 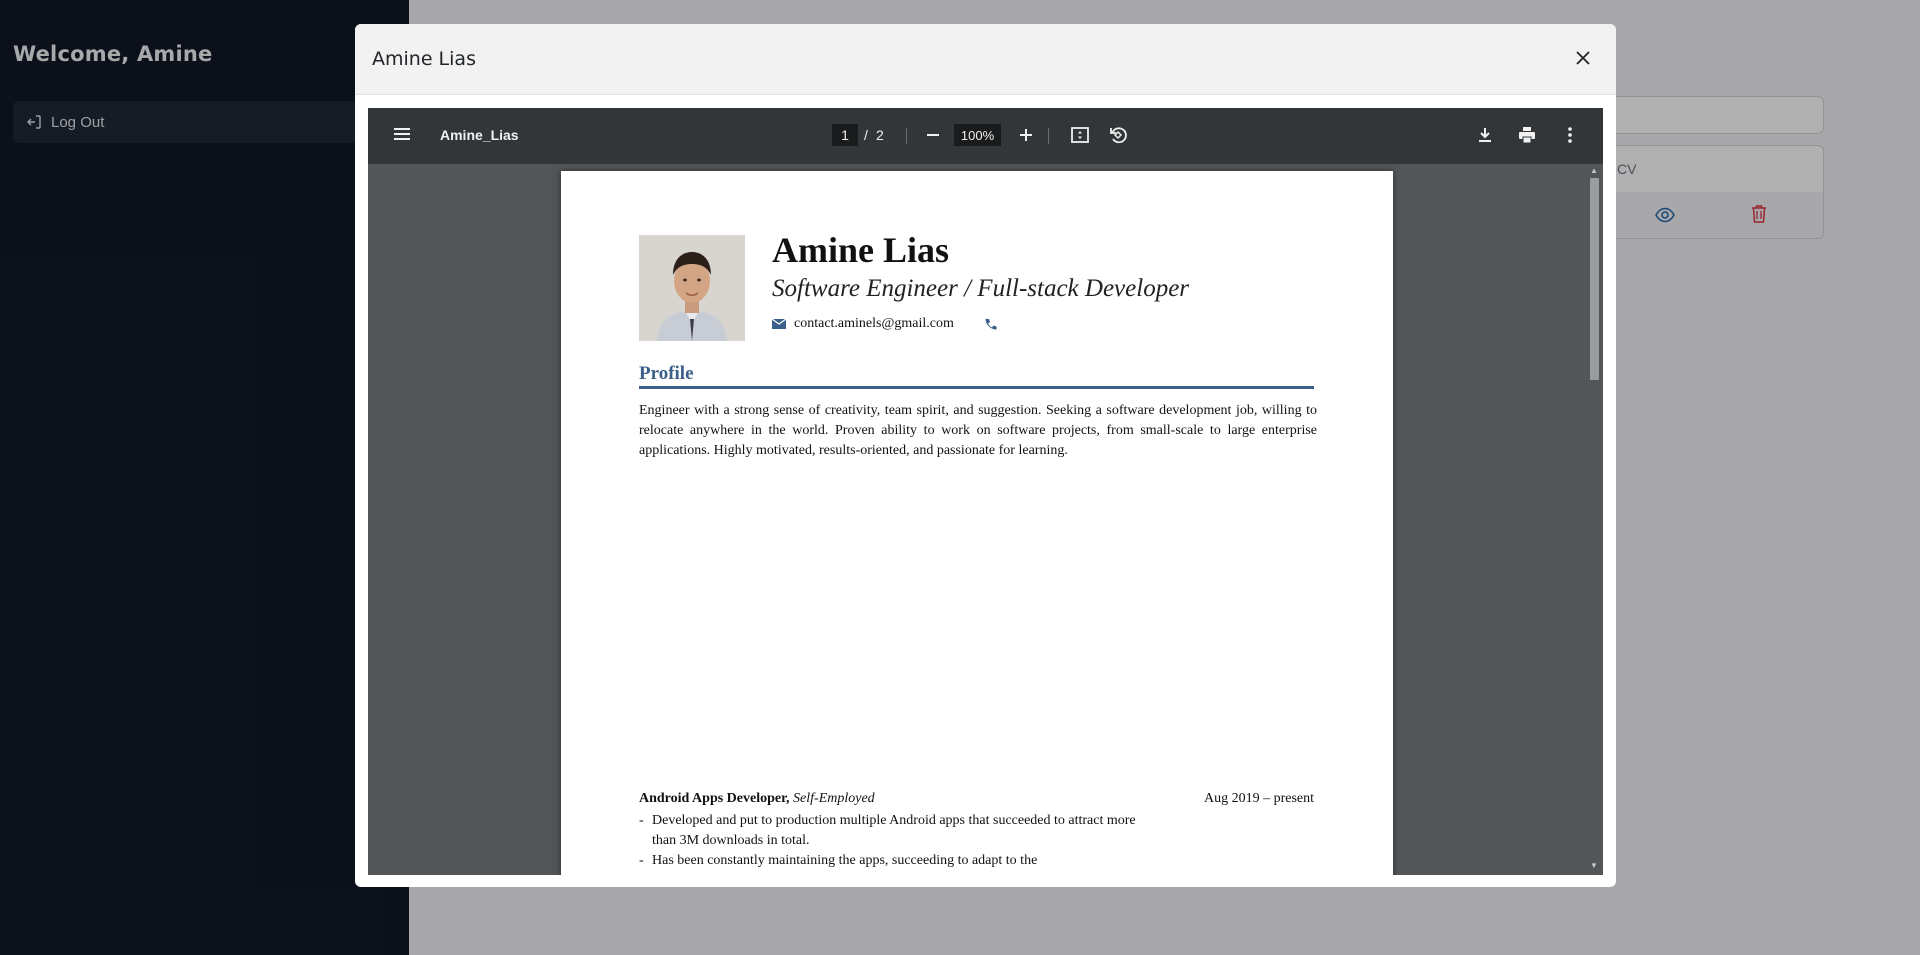 I want to click on zoom-in-icon, so click(x=1026, y=137).